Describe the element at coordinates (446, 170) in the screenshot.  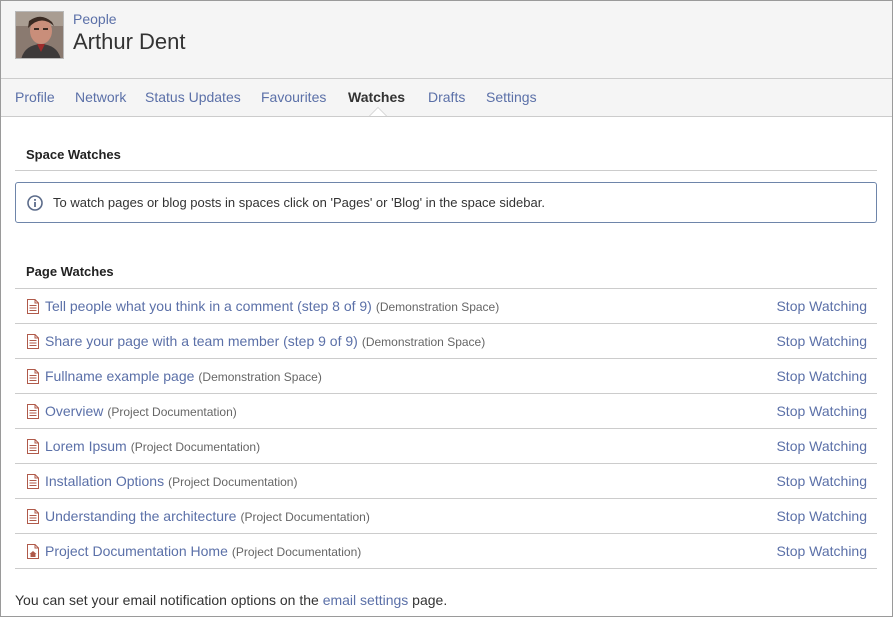
I see `space-watches-divider` at that location.